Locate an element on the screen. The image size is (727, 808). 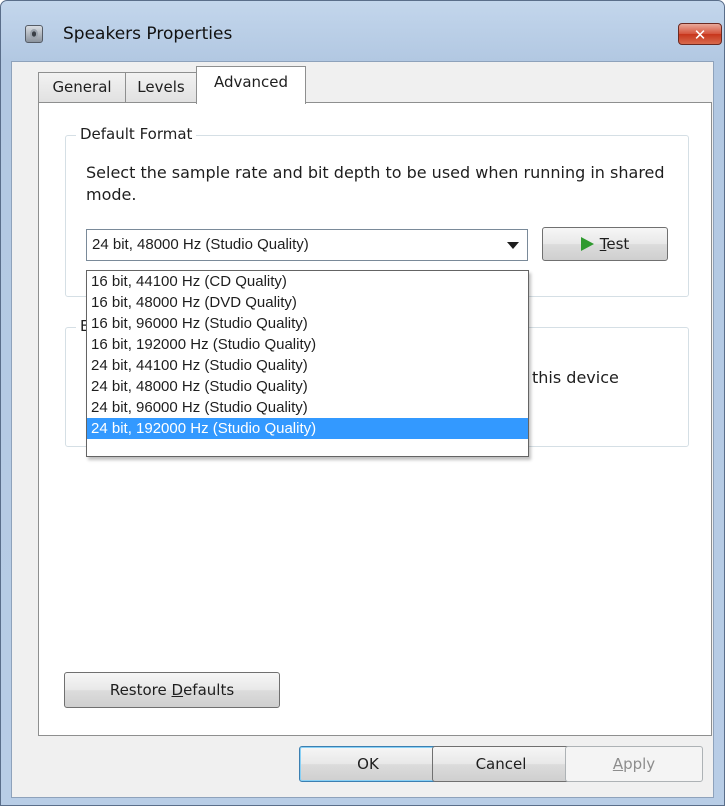
test-button: Test is located at coordinates (605, 244).